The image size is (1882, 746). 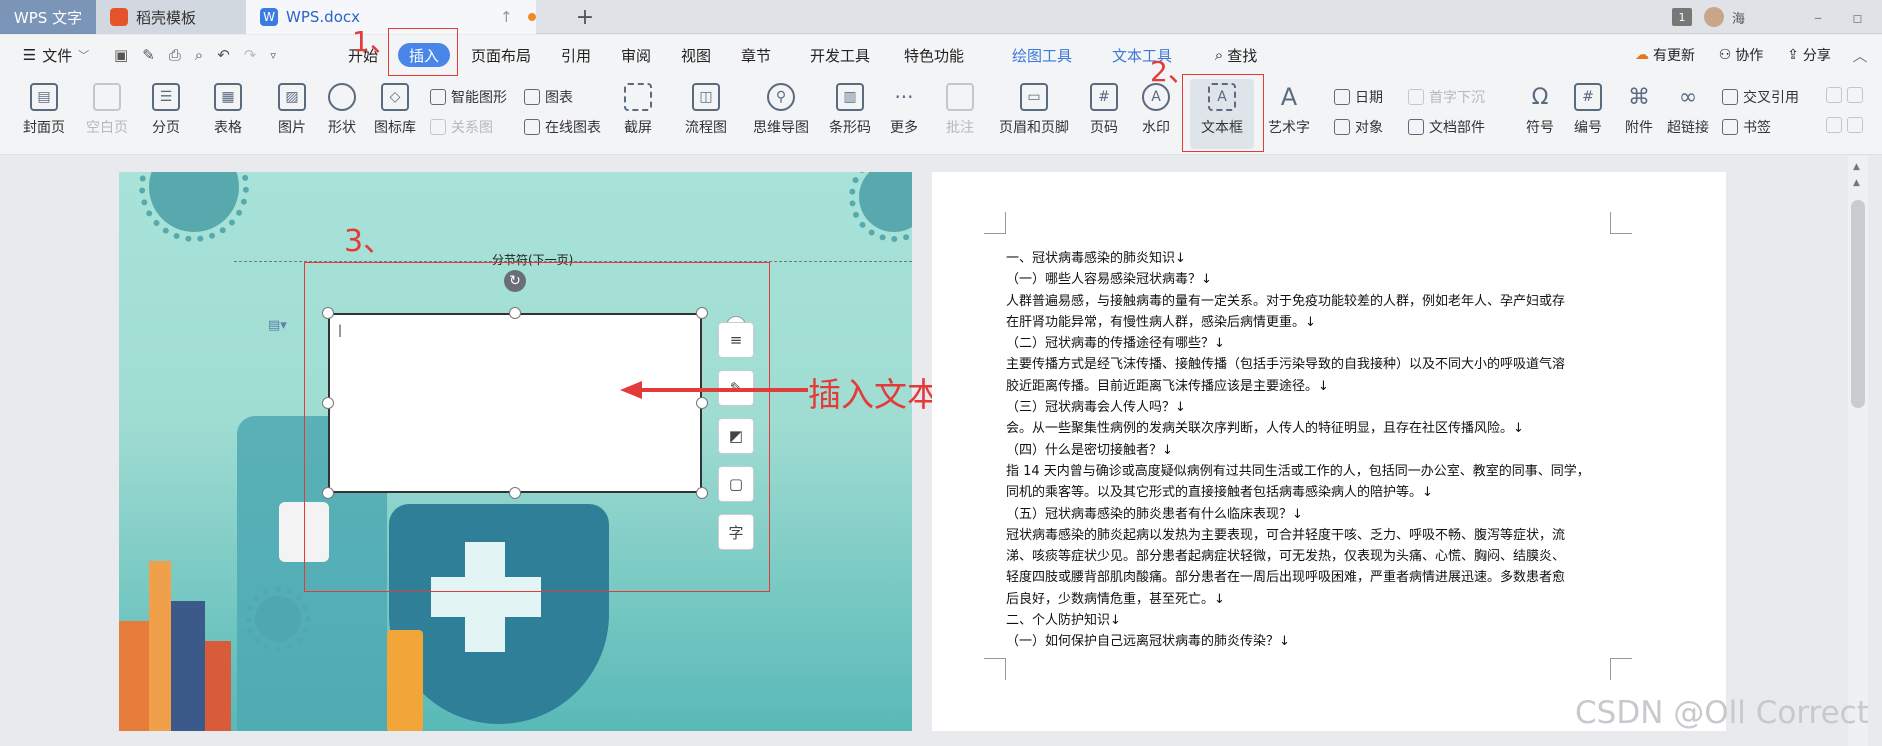 I want to click on preview-icon: ⌕, so click(x=199, y=55).